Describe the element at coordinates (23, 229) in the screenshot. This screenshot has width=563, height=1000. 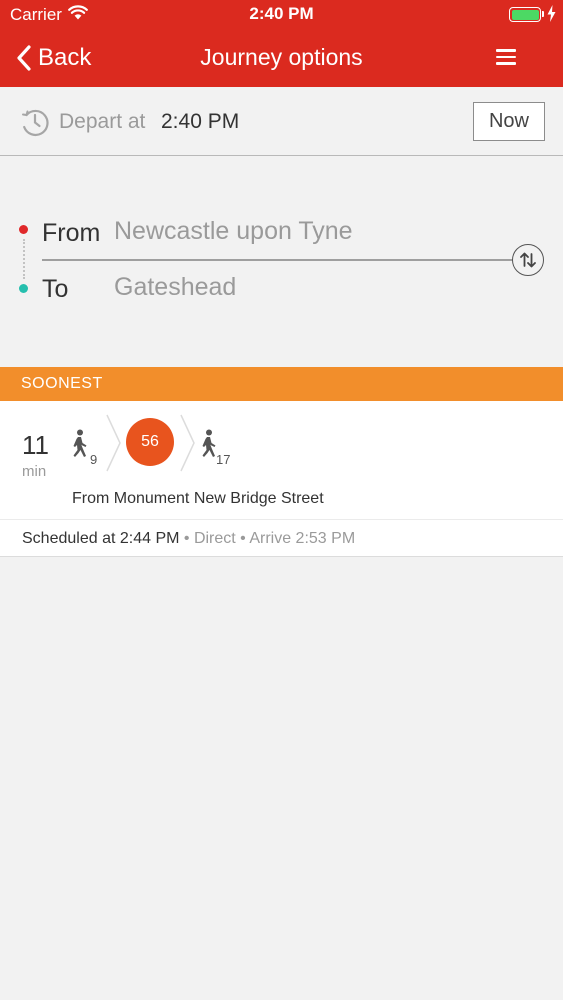
I see `from-dot` at that location.